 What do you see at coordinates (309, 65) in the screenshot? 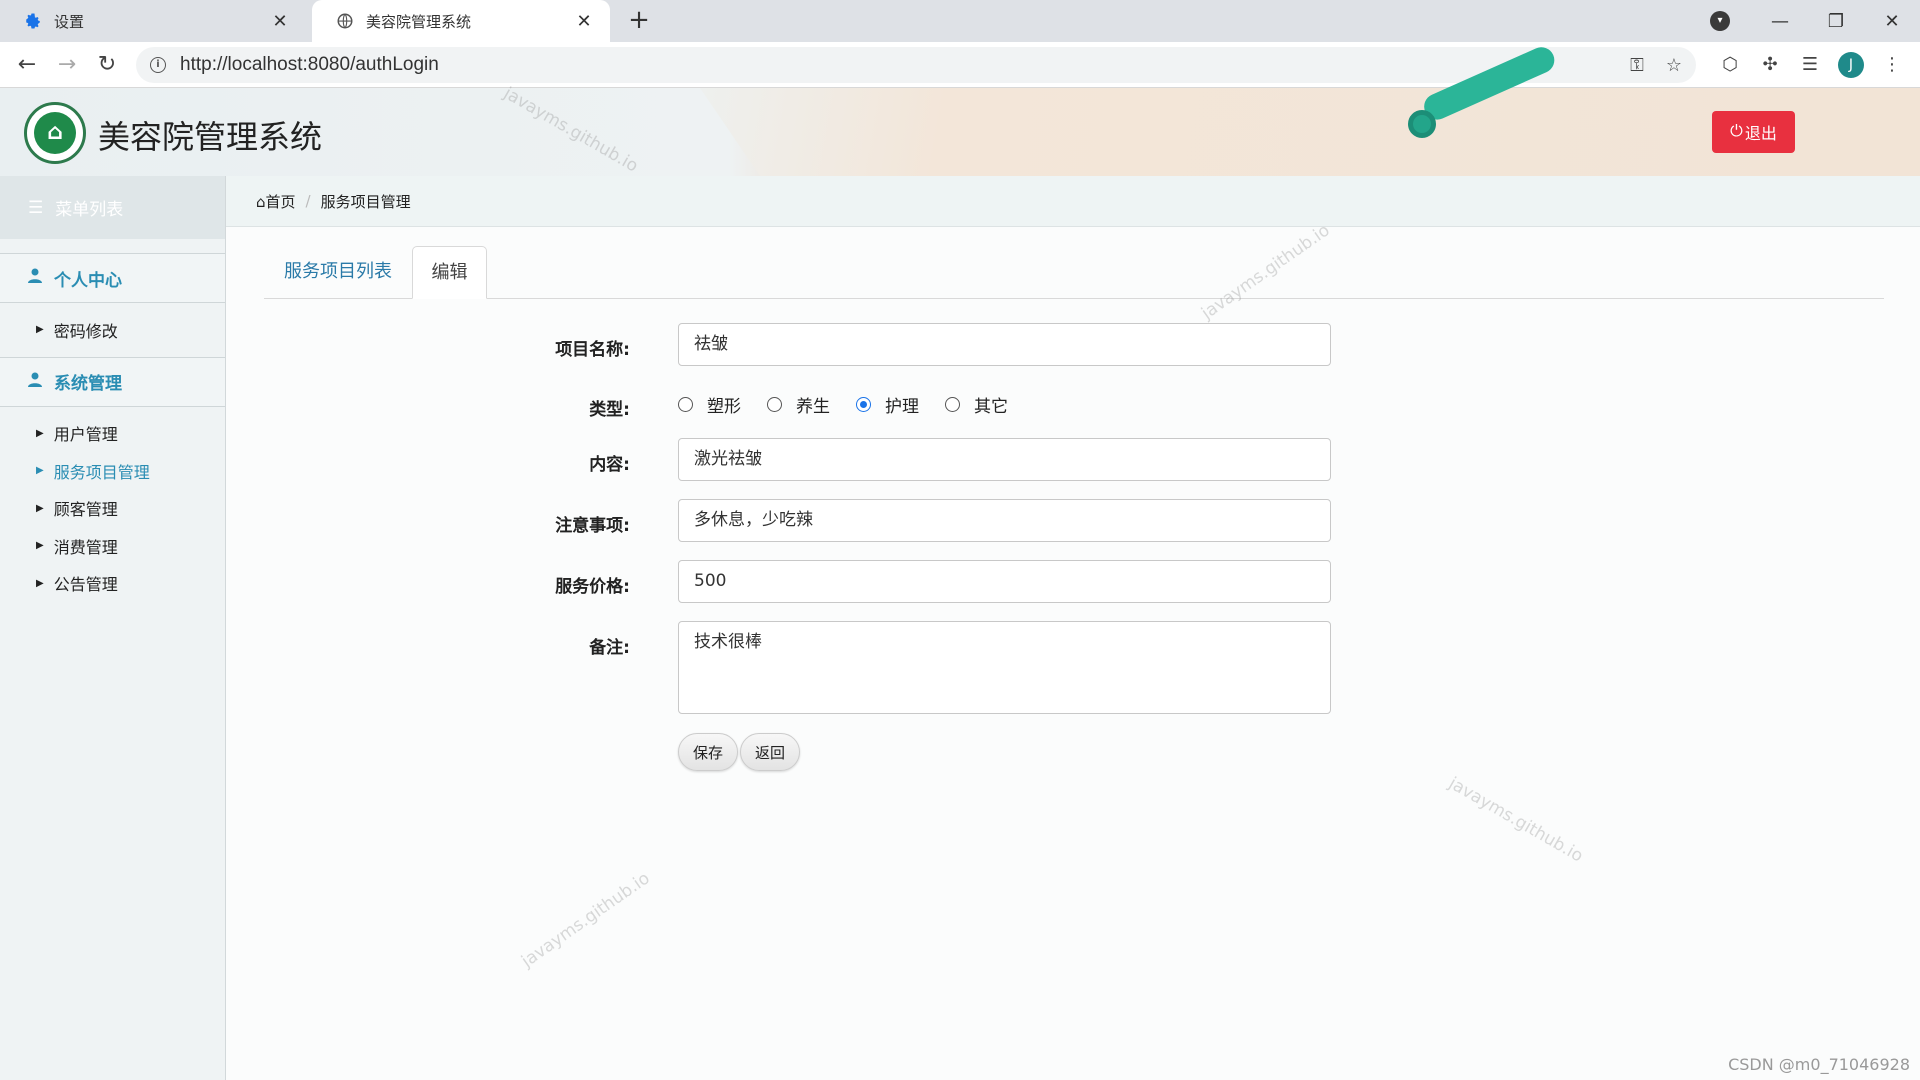
I see `url-text: http://localhost:8080/authLogin` at bounding box center [309, 65].